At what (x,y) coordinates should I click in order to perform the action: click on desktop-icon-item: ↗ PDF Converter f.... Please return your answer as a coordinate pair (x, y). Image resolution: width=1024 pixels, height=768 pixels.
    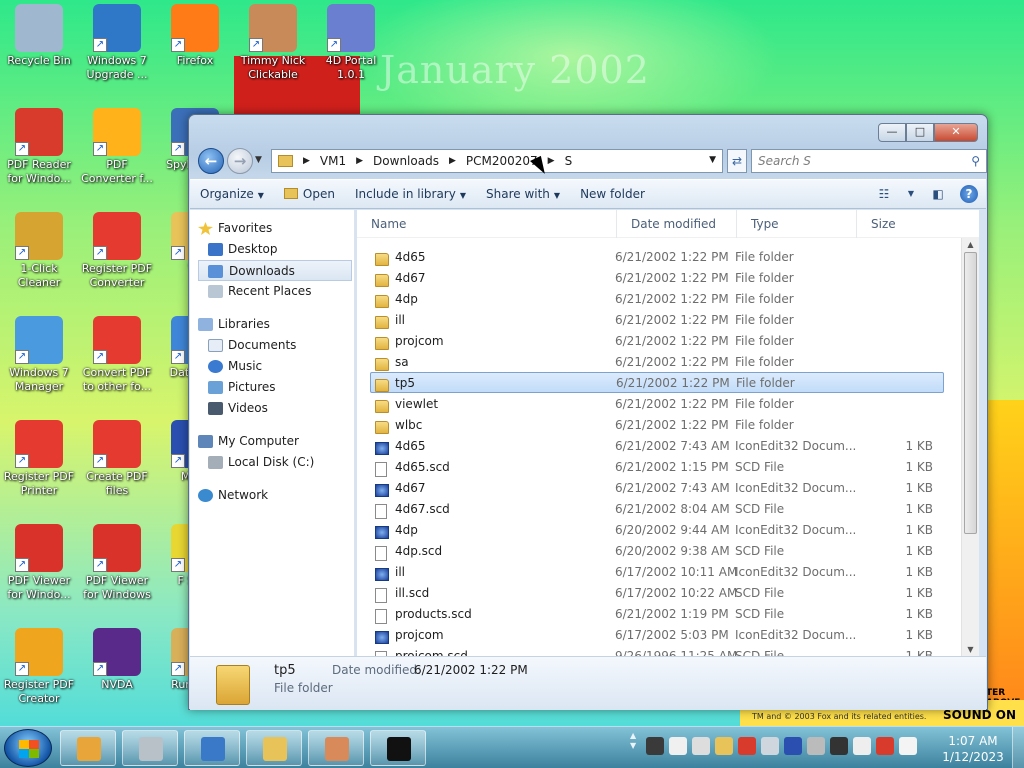
    Looking at the image, I should click on (117, 147).